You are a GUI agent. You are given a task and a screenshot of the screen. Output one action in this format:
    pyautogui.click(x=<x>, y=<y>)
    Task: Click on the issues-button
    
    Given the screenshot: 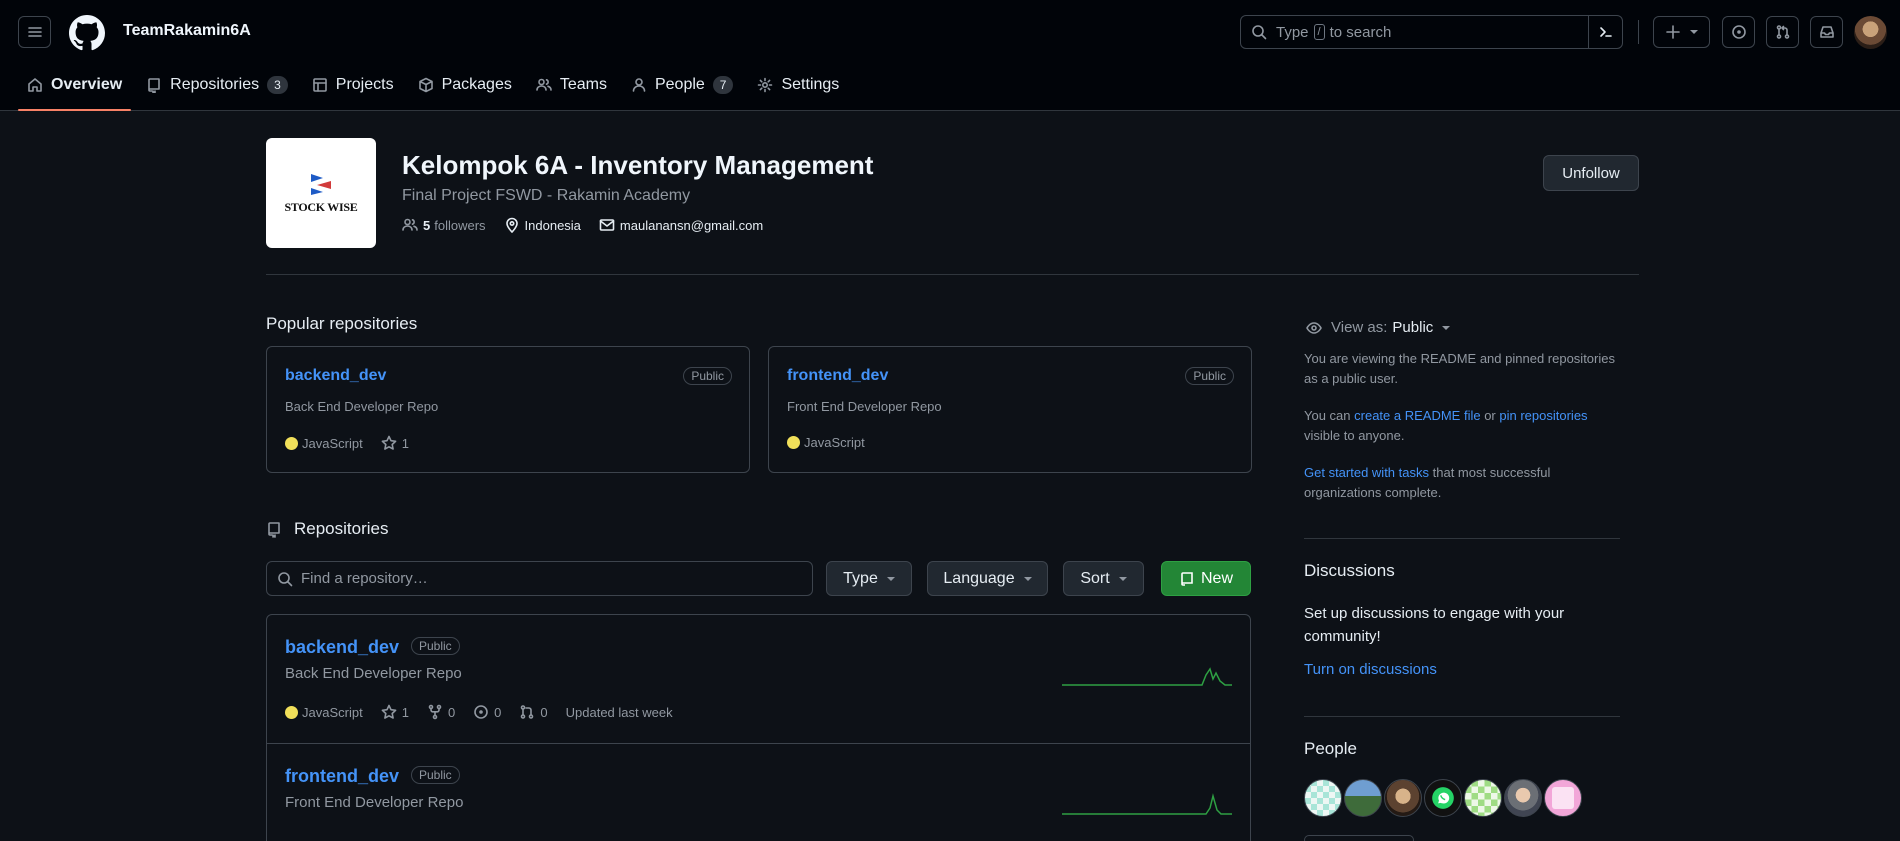 What is the action you would take?
    pyautogui.click(x=1738, y=32)
    